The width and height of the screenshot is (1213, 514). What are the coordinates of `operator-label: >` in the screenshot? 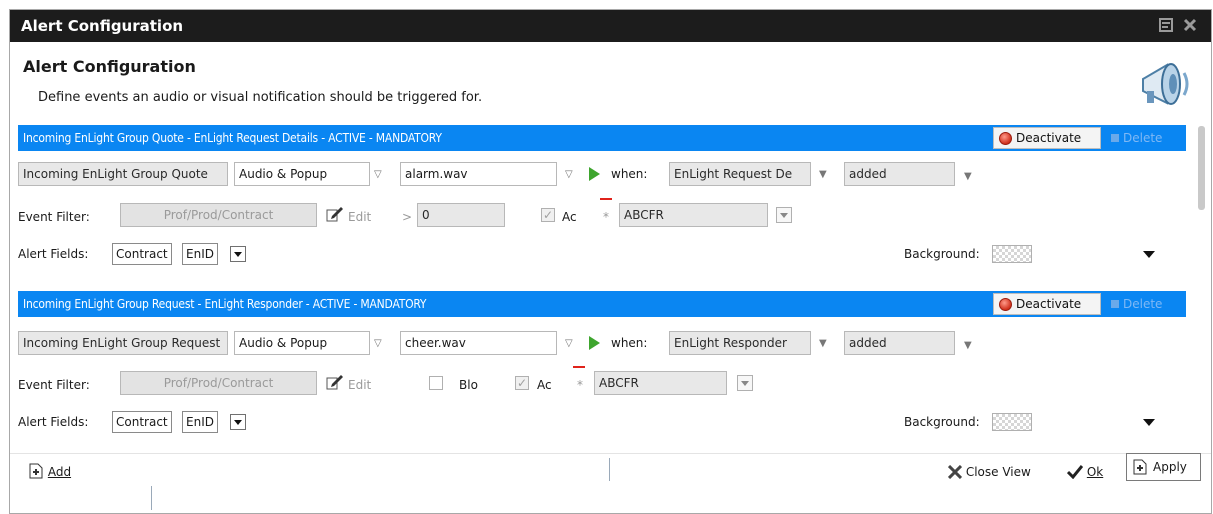 It's located at (407, 217).